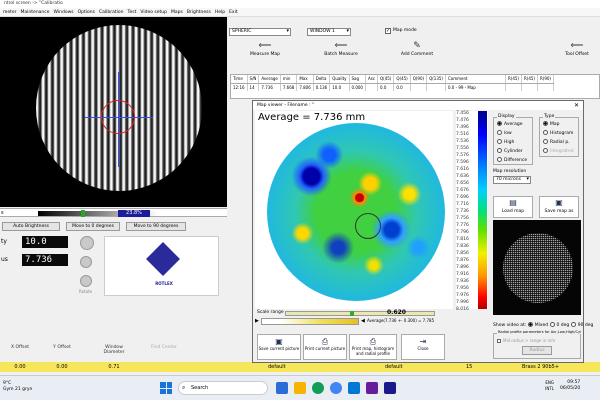 The height and width of the screenshot is (400, 600). I want to click on table-cell: 7.806, so click(305, 87).